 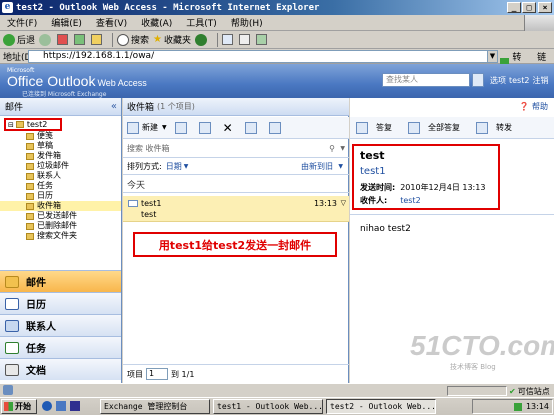 What do you see at coordinates (60, 325) in the screenshot?
I see `module-contacts-button: 联系人` at bounding box center [60, 325].